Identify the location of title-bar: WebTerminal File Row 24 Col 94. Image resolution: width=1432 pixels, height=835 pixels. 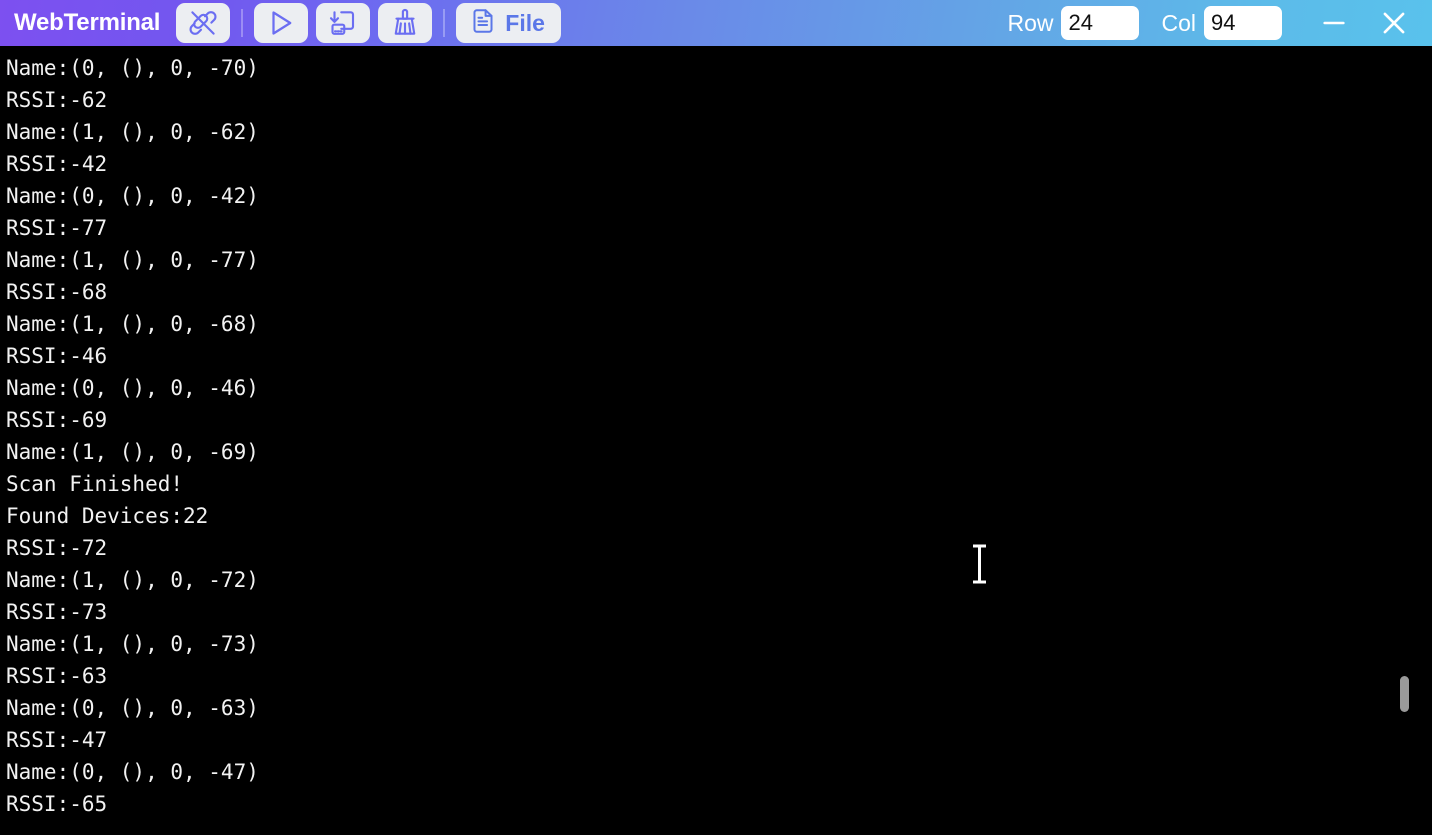
(716, 23).